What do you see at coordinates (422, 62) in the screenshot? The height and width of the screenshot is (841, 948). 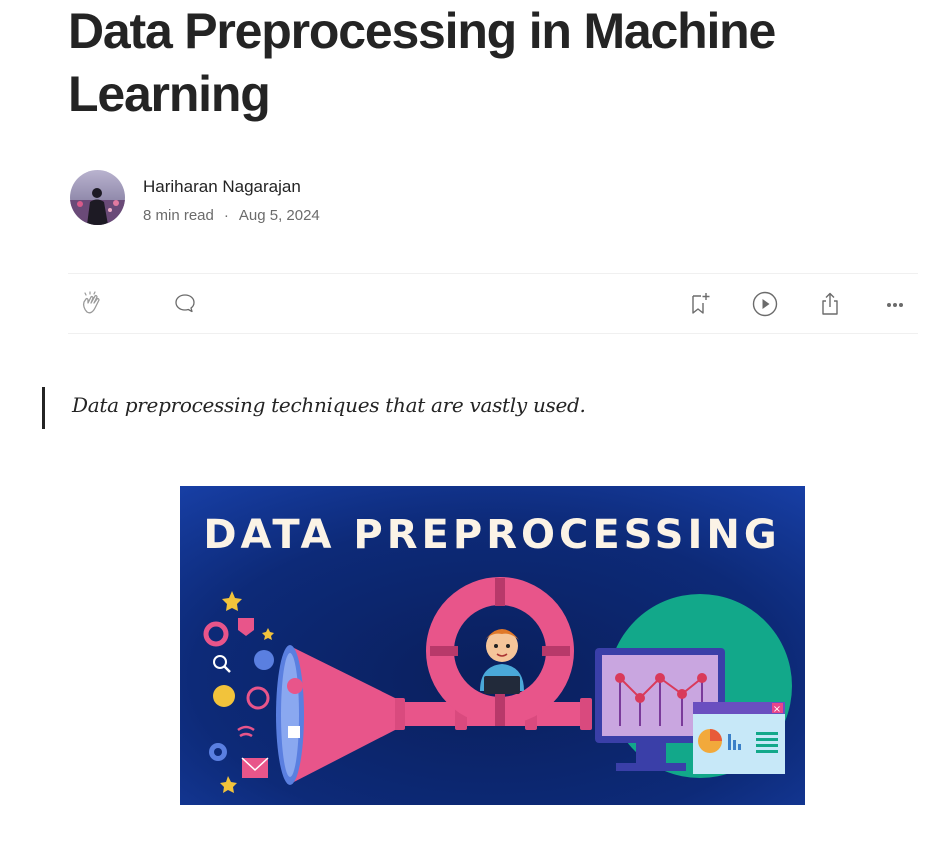 I see `article-title: Data Preprocessing in Machine Learning` at bounding box center [422, 62].